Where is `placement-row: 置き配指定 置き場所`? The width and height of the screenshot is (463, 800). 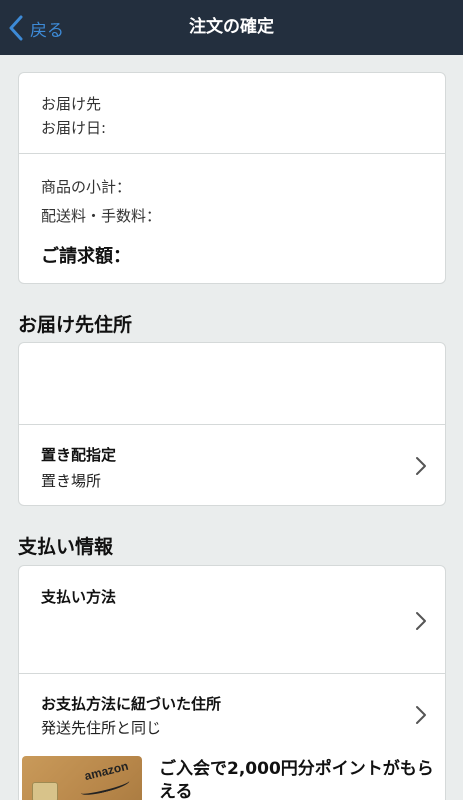 placement-row: 置き配指定 置き場所 is located at coordinates (232, 465).